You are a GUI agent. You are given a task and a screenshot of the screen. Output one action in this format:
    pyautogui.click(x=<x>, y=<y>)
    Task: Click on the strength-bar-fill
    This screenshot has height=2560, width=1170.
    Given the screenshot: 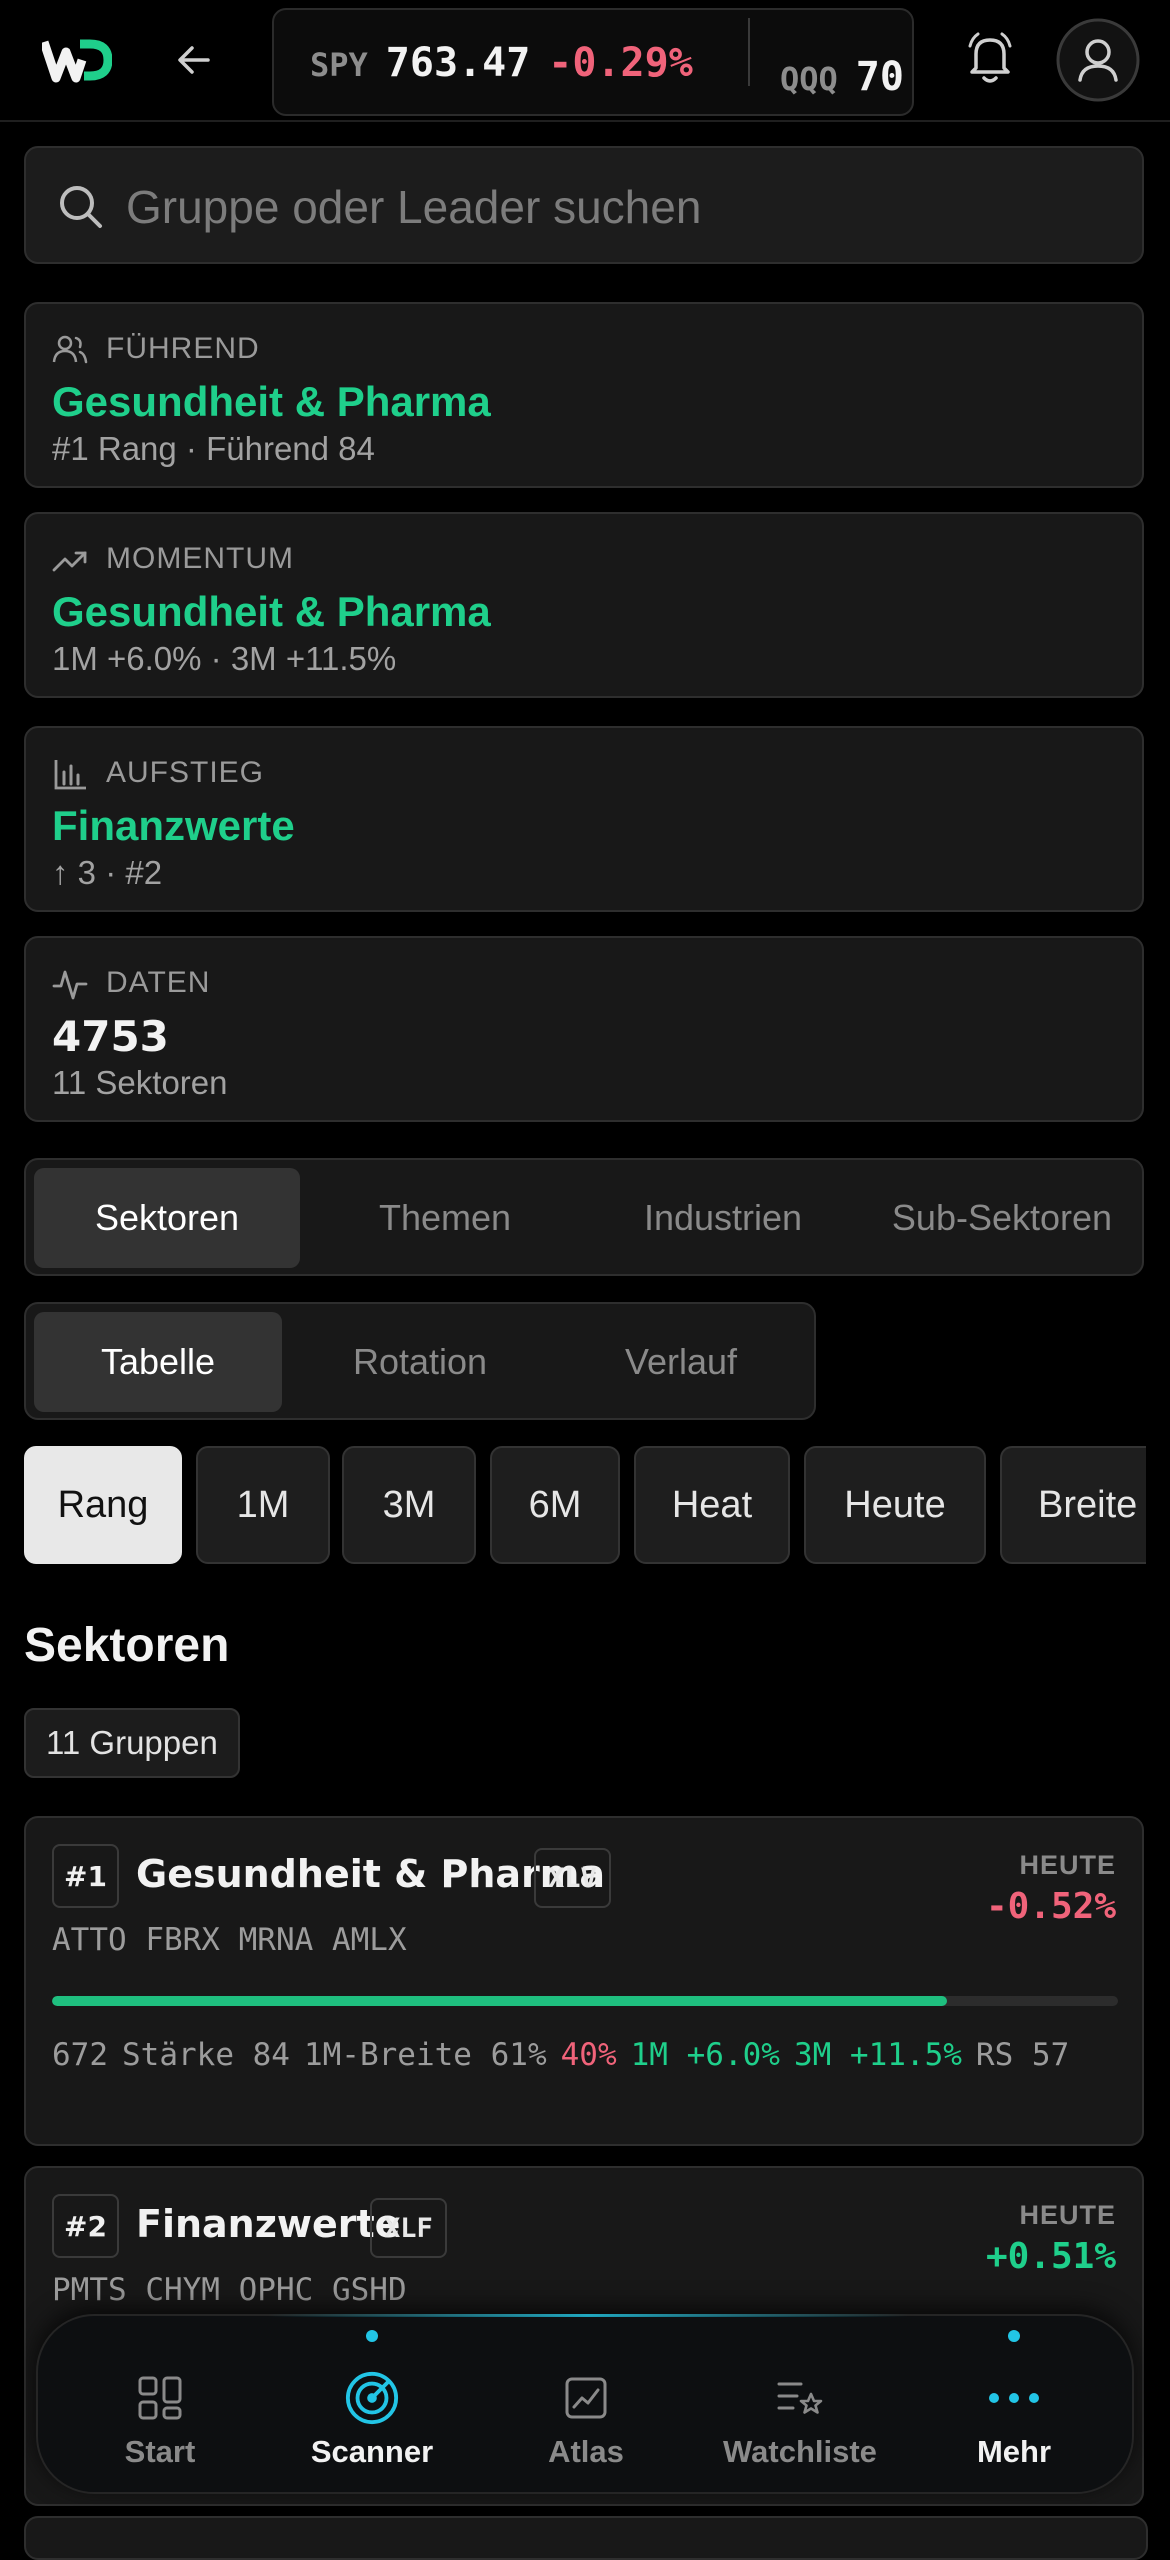 What is the action you would take?
    pyautogui.click(x=500, y=2001)
    